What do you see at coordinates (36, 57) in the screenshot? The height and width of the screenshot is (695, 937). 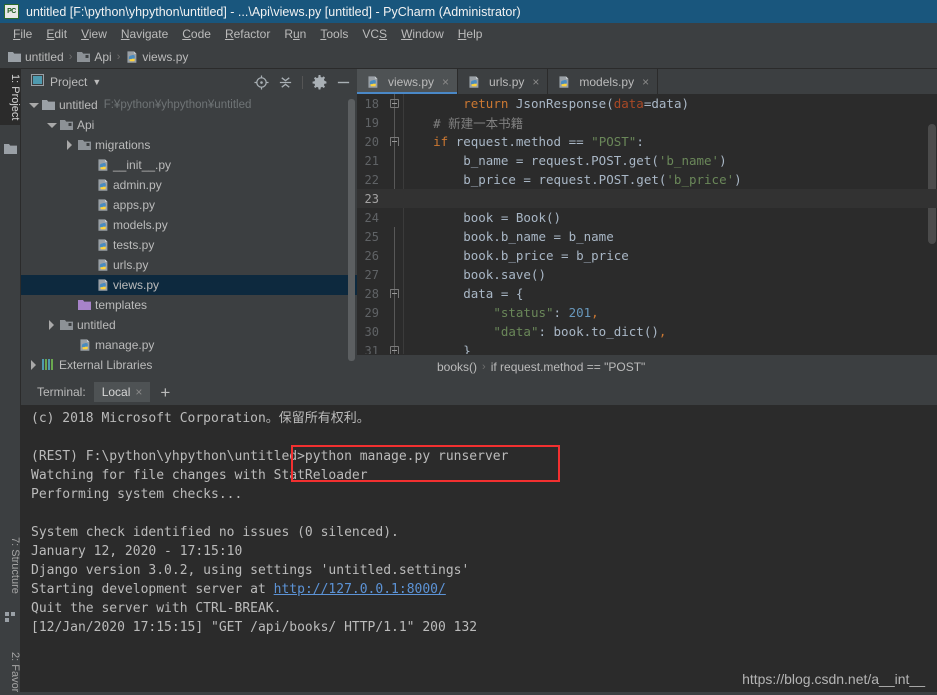 I see `breadcrumb-item-untitled: untitled` at bounding box center [36, 57].